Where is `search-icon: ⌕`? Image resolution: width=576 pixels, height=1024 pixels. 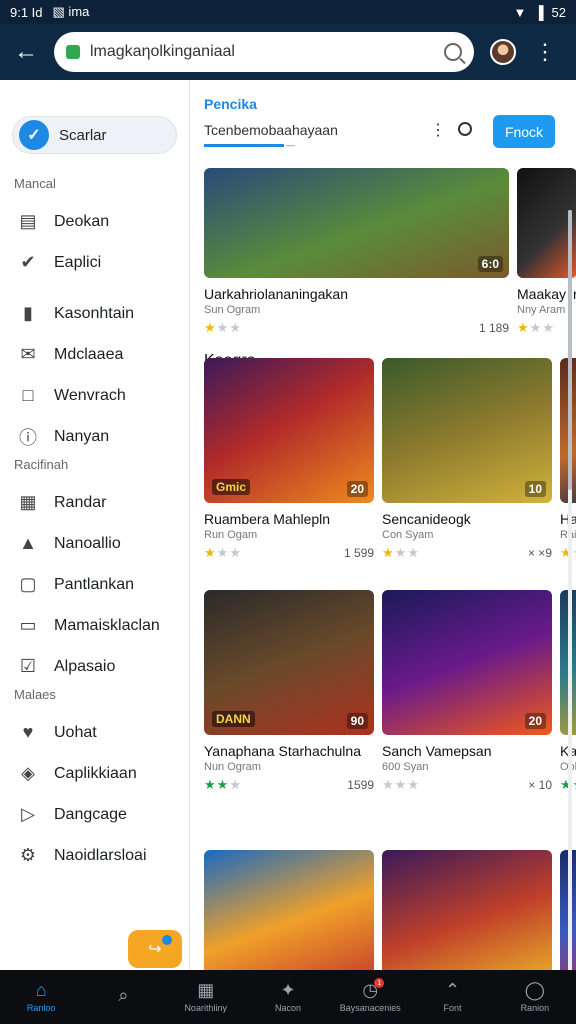 search-icon: ⌕ is located at coordinates (123, 995).